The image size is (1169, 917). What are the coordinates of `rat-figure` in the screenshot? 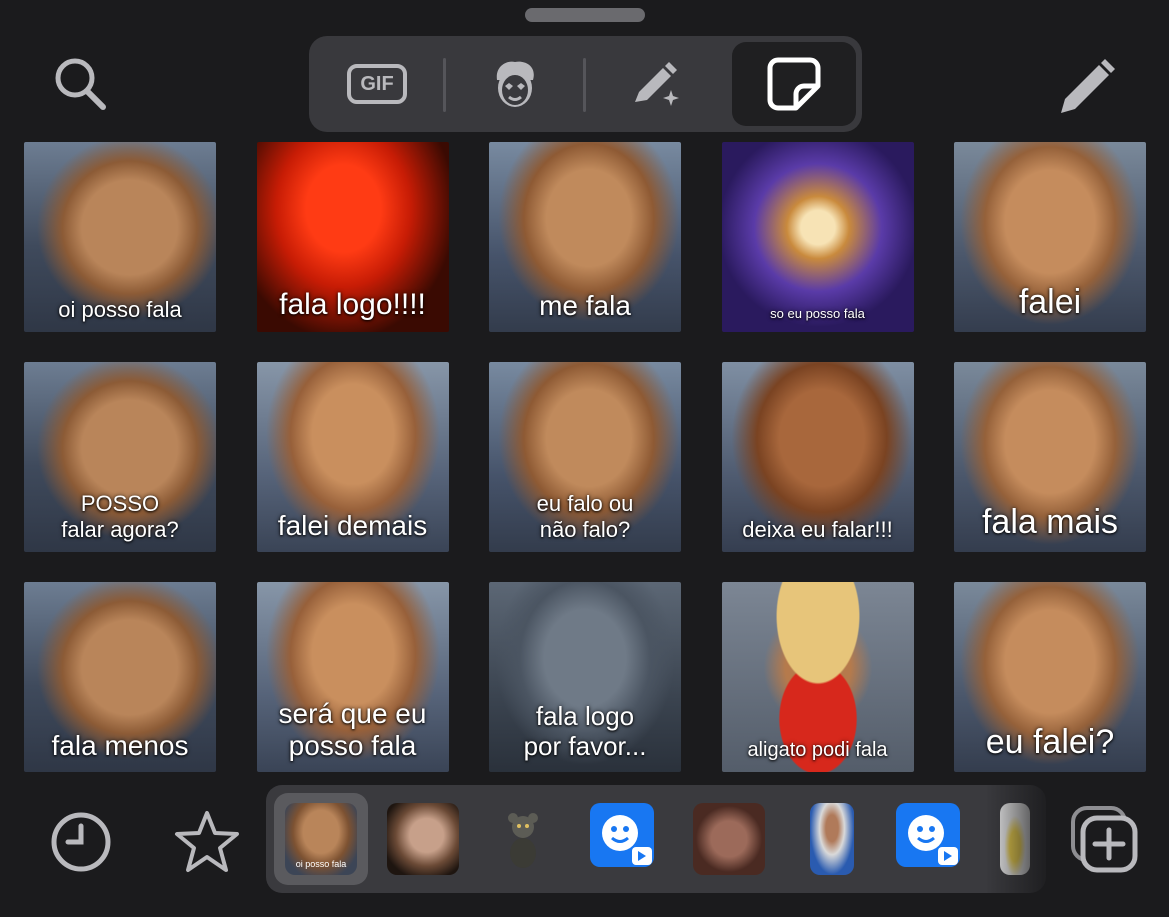 It's located at (523, 840).